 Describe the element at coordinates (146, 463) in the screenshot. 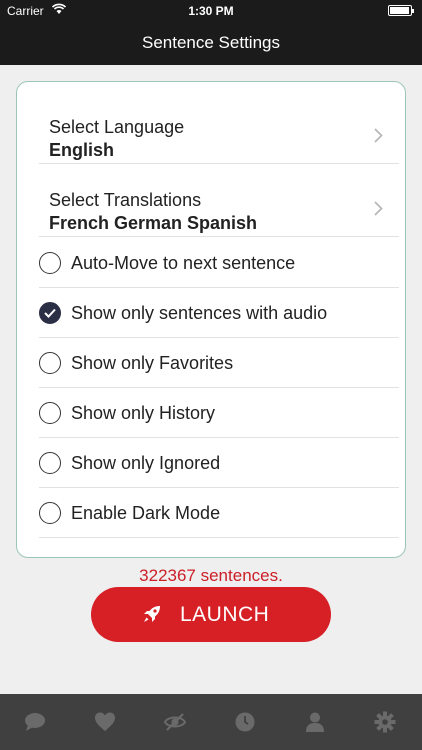

I see `option-label: Show only Ignored` at that location.